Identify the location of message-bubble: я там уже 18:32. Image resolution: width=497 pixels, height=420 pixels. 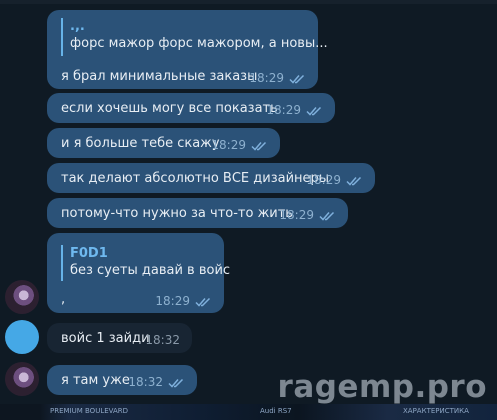
(122, 380).